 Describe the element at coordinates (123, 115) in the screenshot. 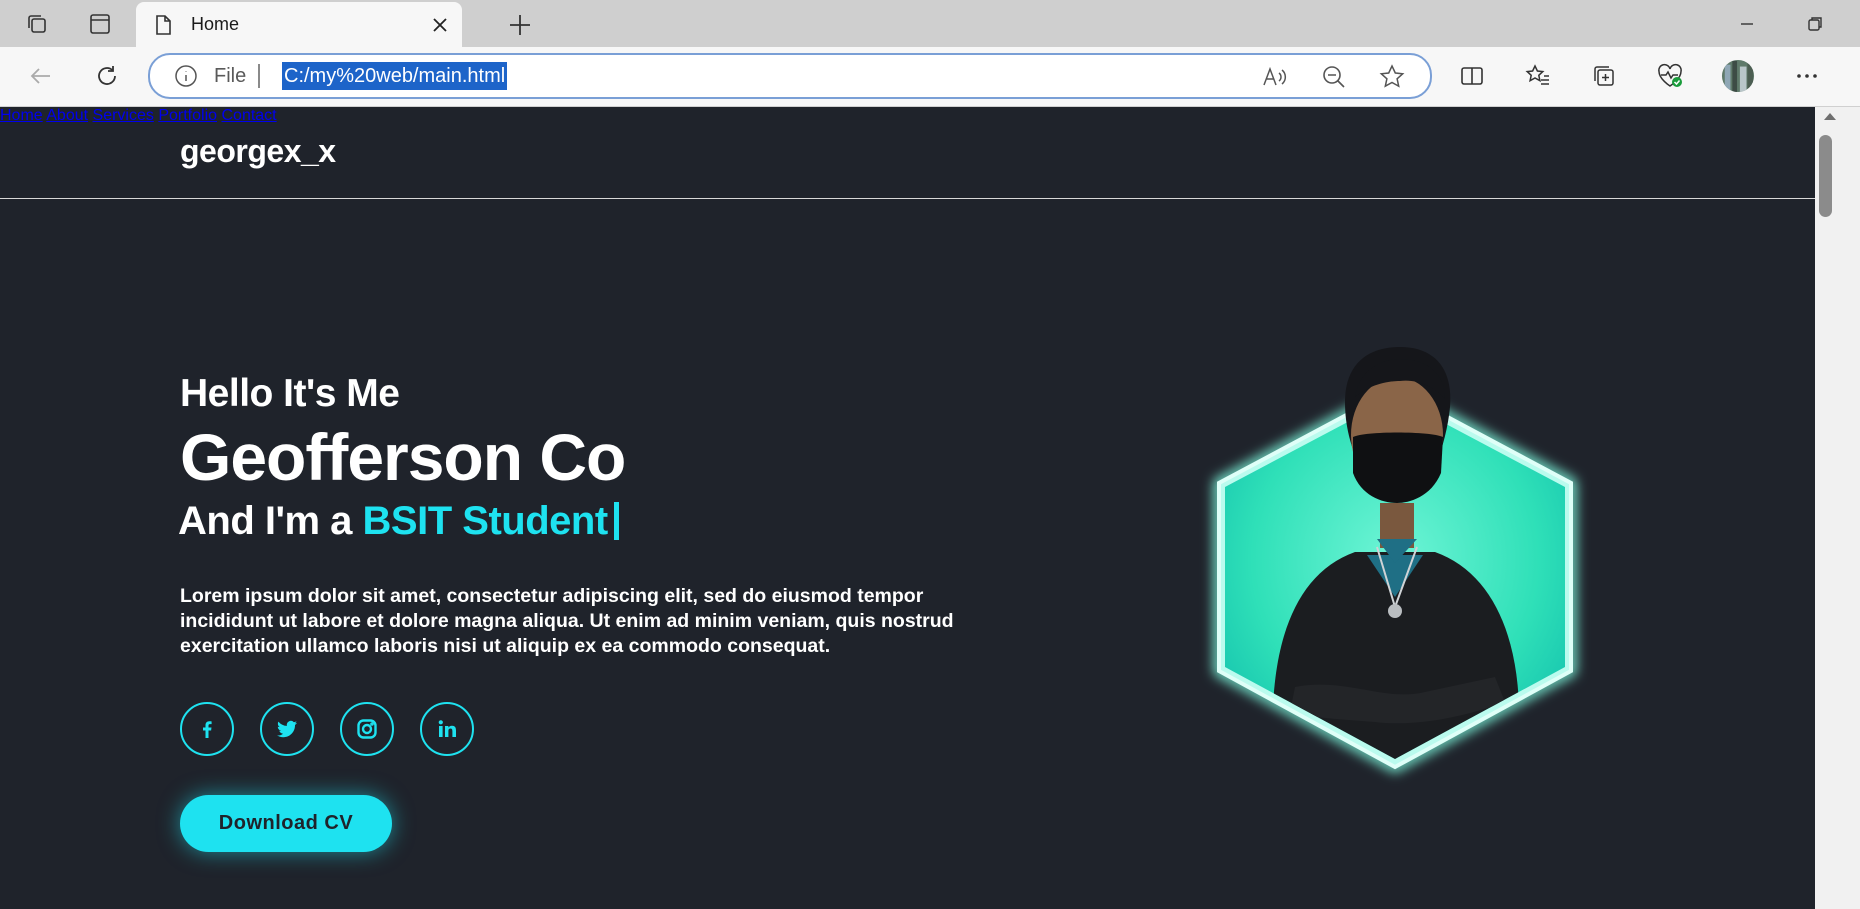

I see `nav-services: Services` at that location.